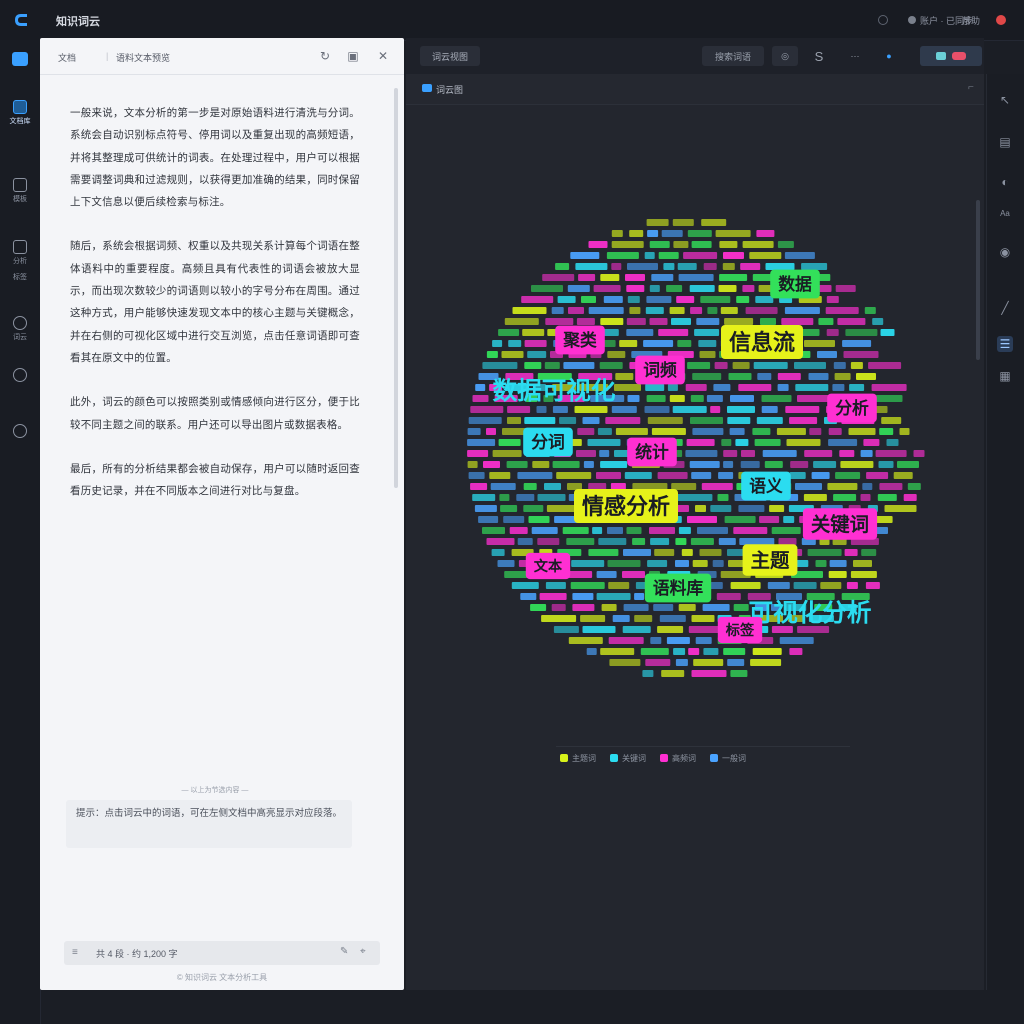 This screenshot has width=1024, height=1024. What do you see at coordinates (325, 56) in the screenshot?
I see `refresh-icon: ↻` at bounding box center [325, 56].